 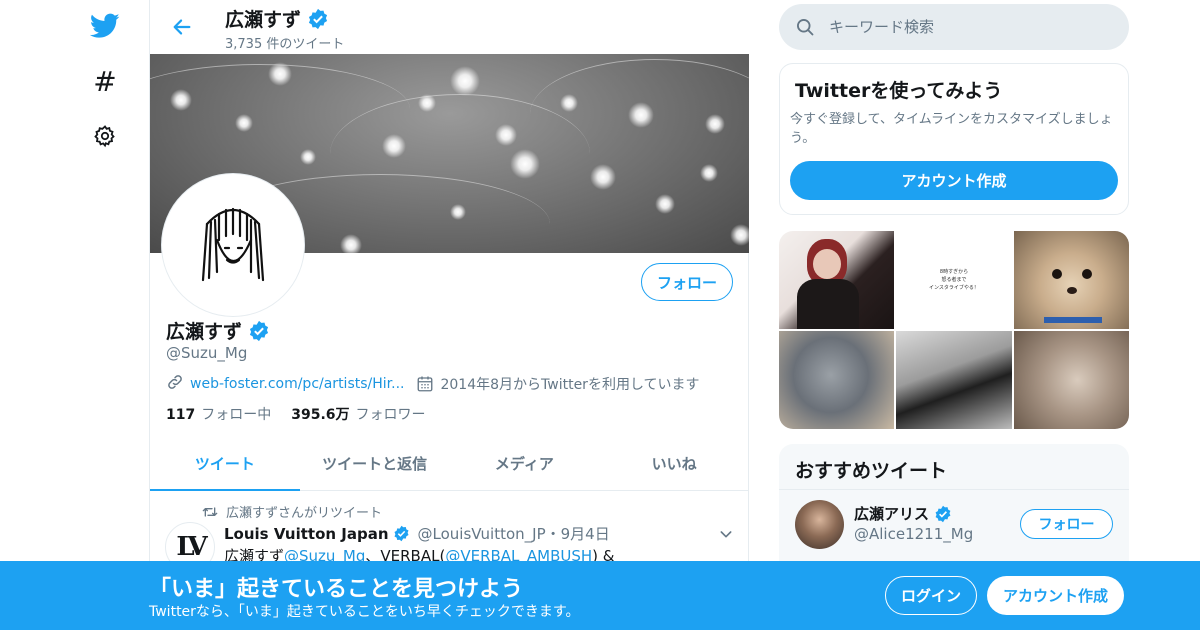 What do you see at coordinates (105, 26) in the screenshot?
I see `twitter-bird-icon` at bounding box center [105, 26].